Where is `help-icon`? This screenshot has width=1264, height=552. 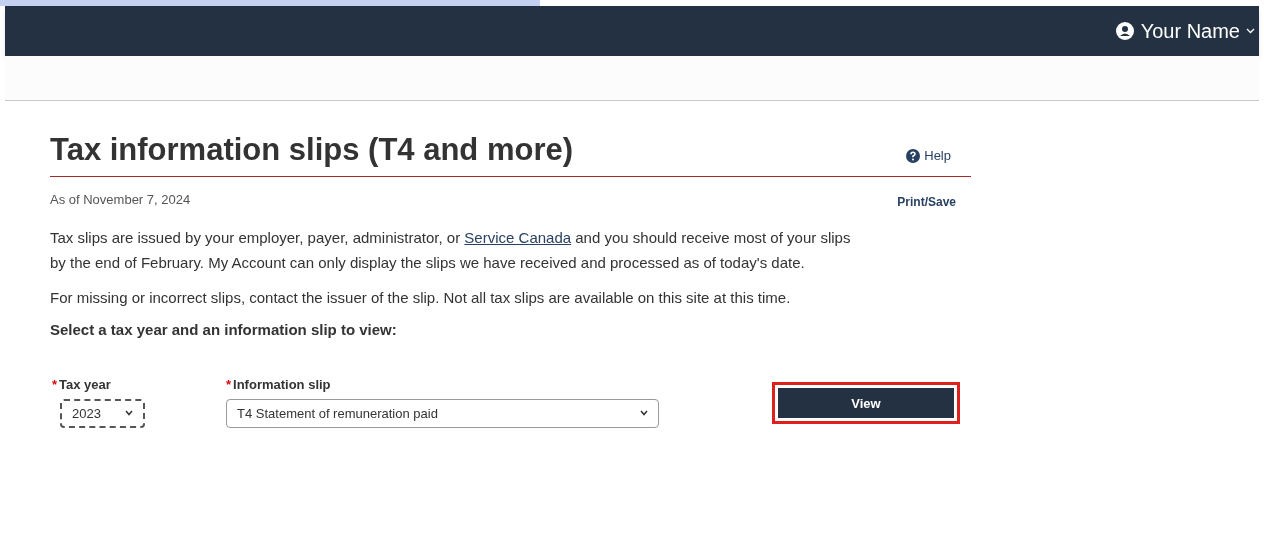 help-icon is located at coordinates (913, 156).